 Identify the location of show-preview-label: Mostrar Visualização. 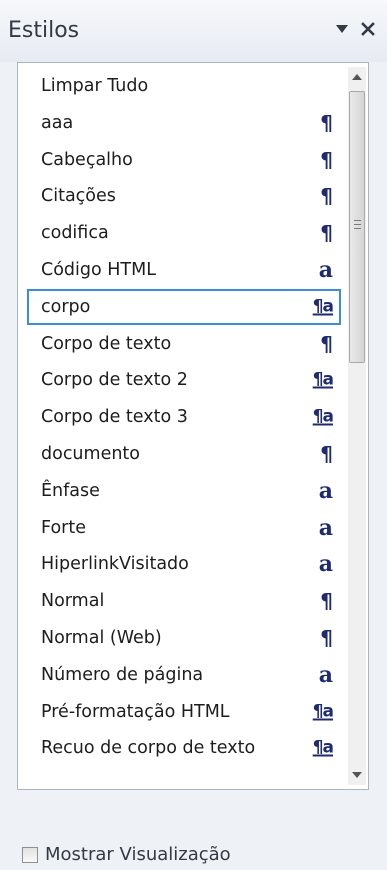
(138, 854).